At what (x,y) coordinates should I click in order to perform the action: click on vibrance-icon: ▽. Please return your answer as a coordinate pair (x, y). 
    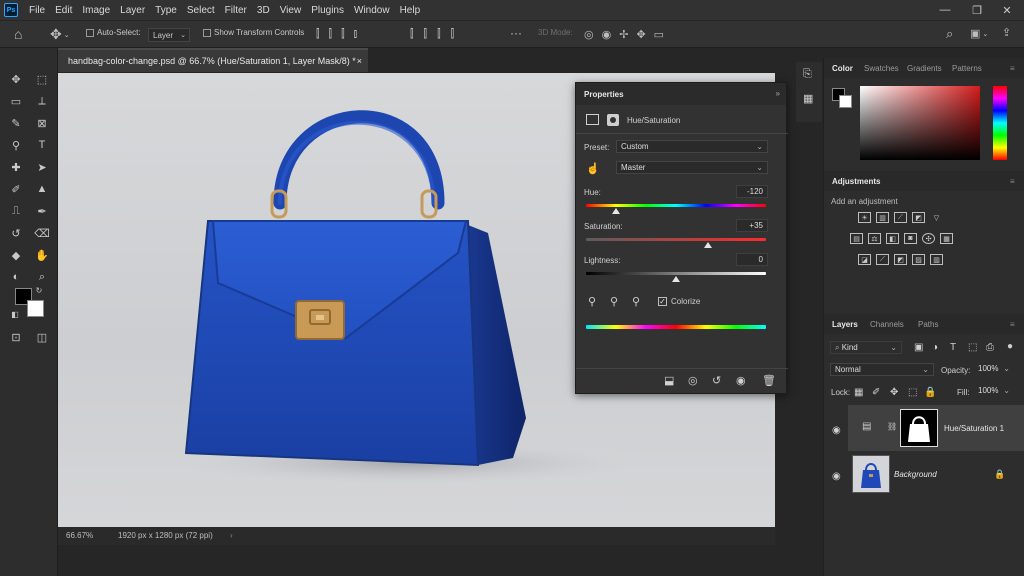
    Looking at the image, I should click on (936, 217).